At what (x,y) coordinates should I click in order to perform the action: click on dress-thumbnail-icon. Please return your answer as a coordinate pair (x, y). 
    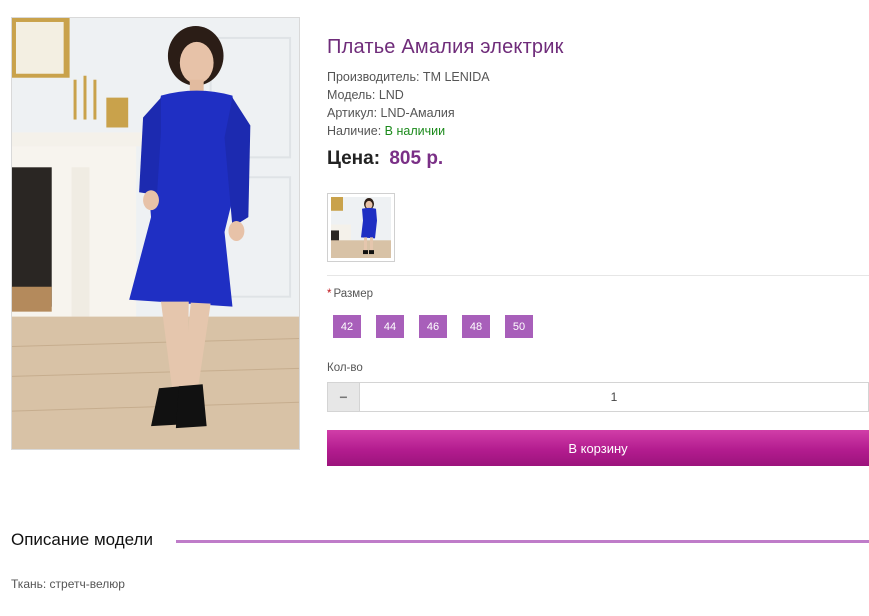
    Looking at the image, I should click on (361, 227).